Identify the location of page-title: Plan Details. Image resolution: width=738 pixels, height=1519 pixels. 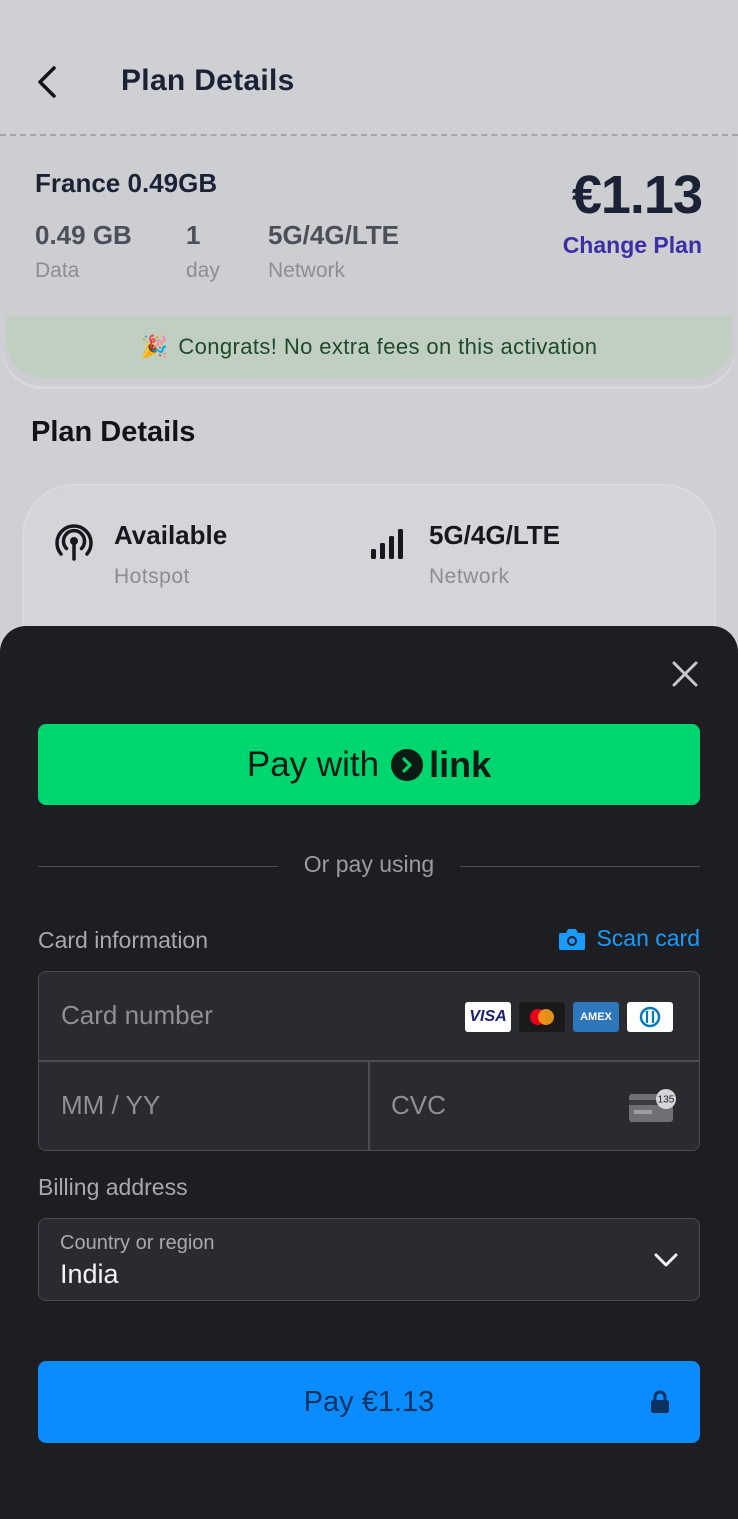
(208, 80).